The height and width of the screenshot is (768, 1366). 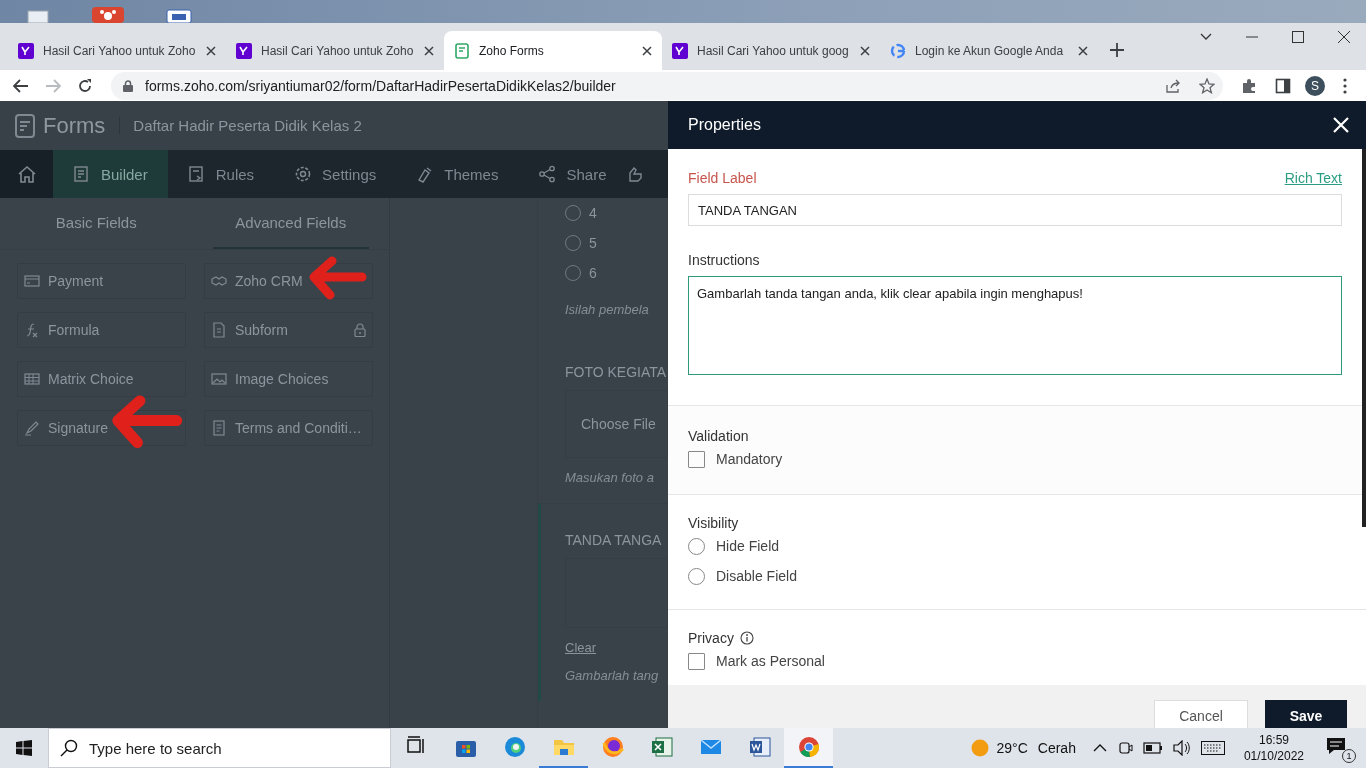 What do you see at coordinates (1336, 746) in the screenshot?
I see `notification-icon` at bounding box center [1336, 746].